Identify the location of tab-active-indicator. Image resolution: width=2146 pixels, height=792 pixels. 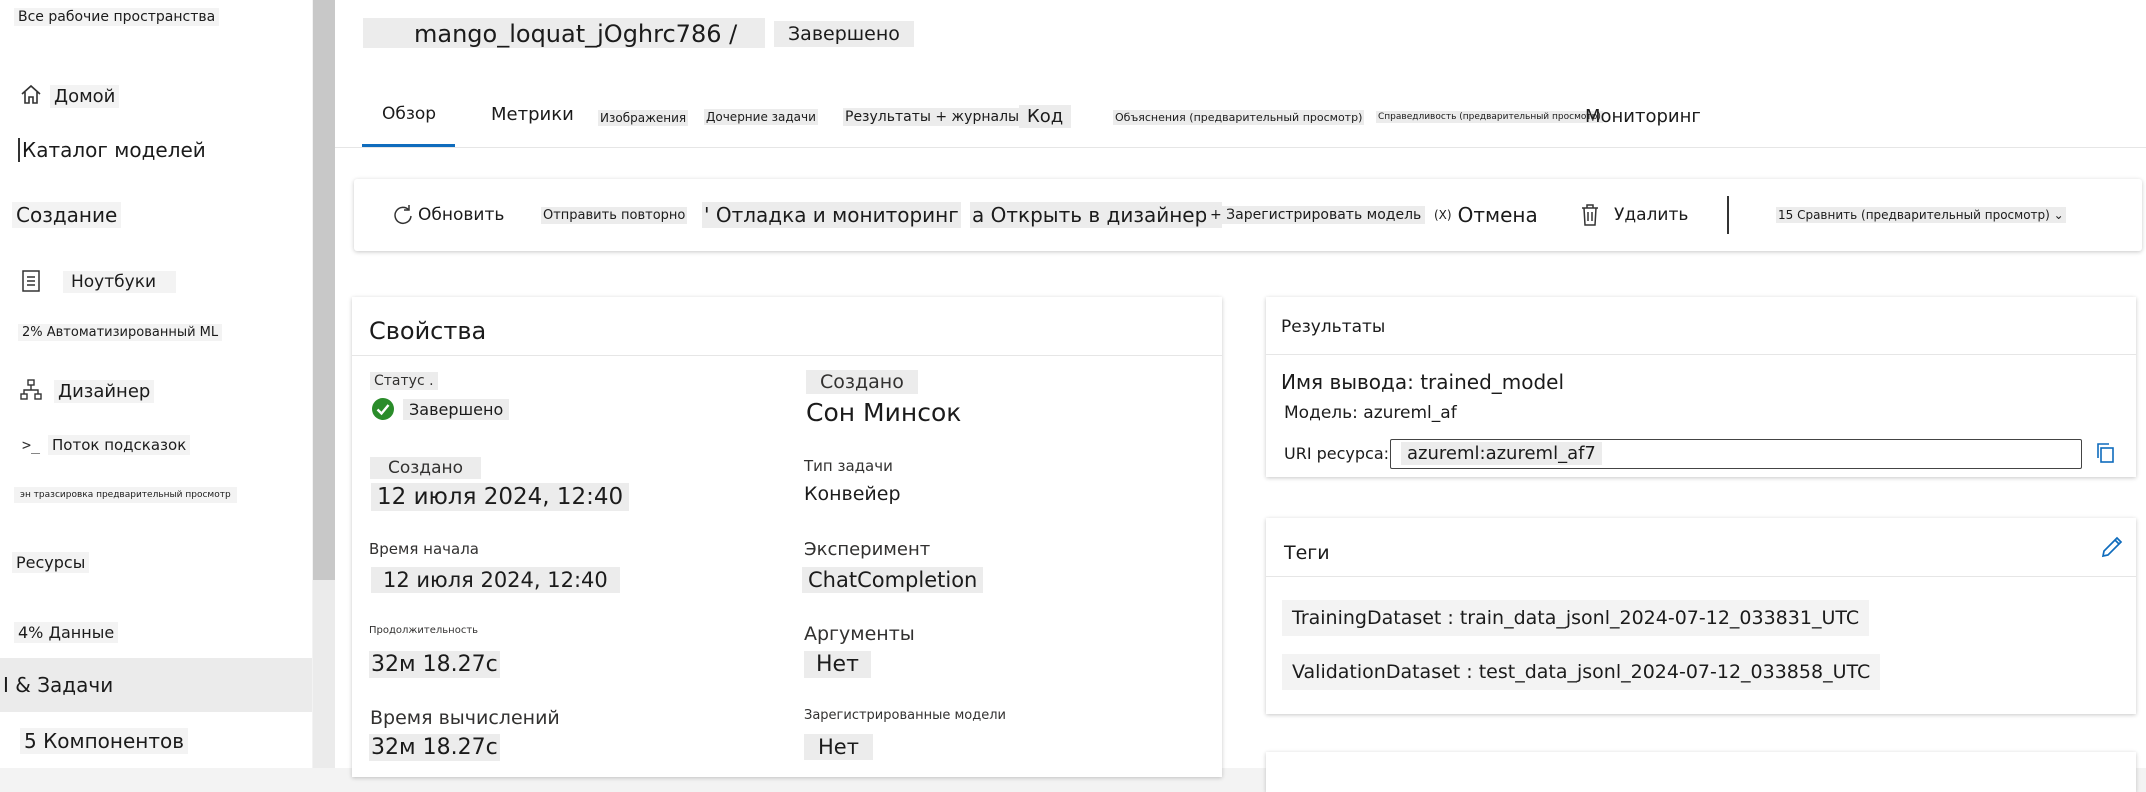
(408, 145).